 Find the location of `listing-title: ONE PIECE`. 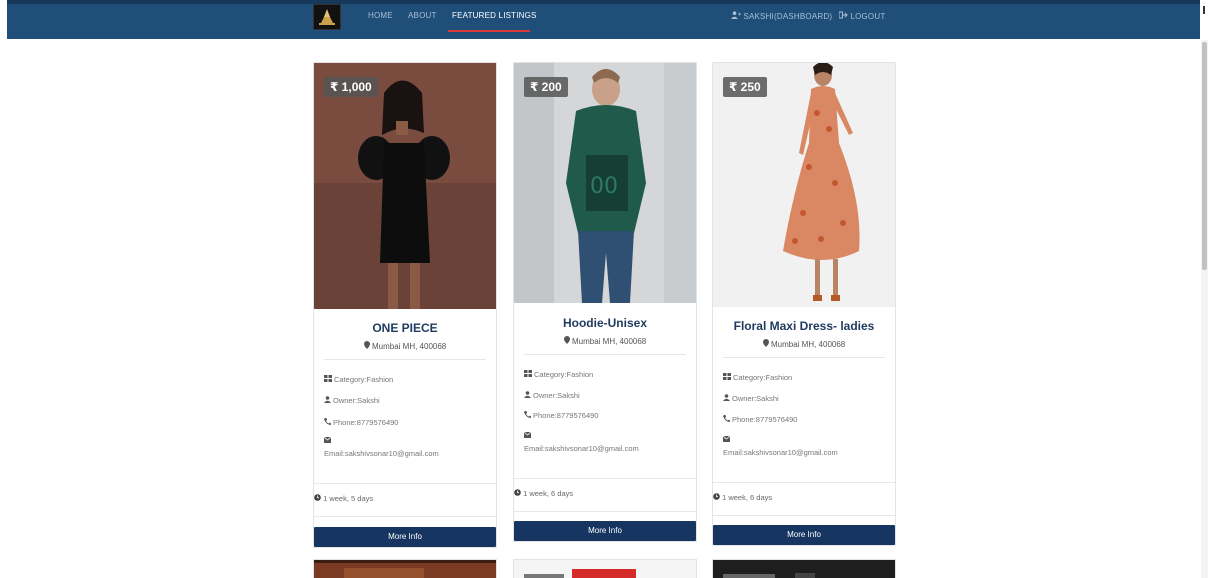

listing-title: ONE PIECE is located at coordinates (405, 328).